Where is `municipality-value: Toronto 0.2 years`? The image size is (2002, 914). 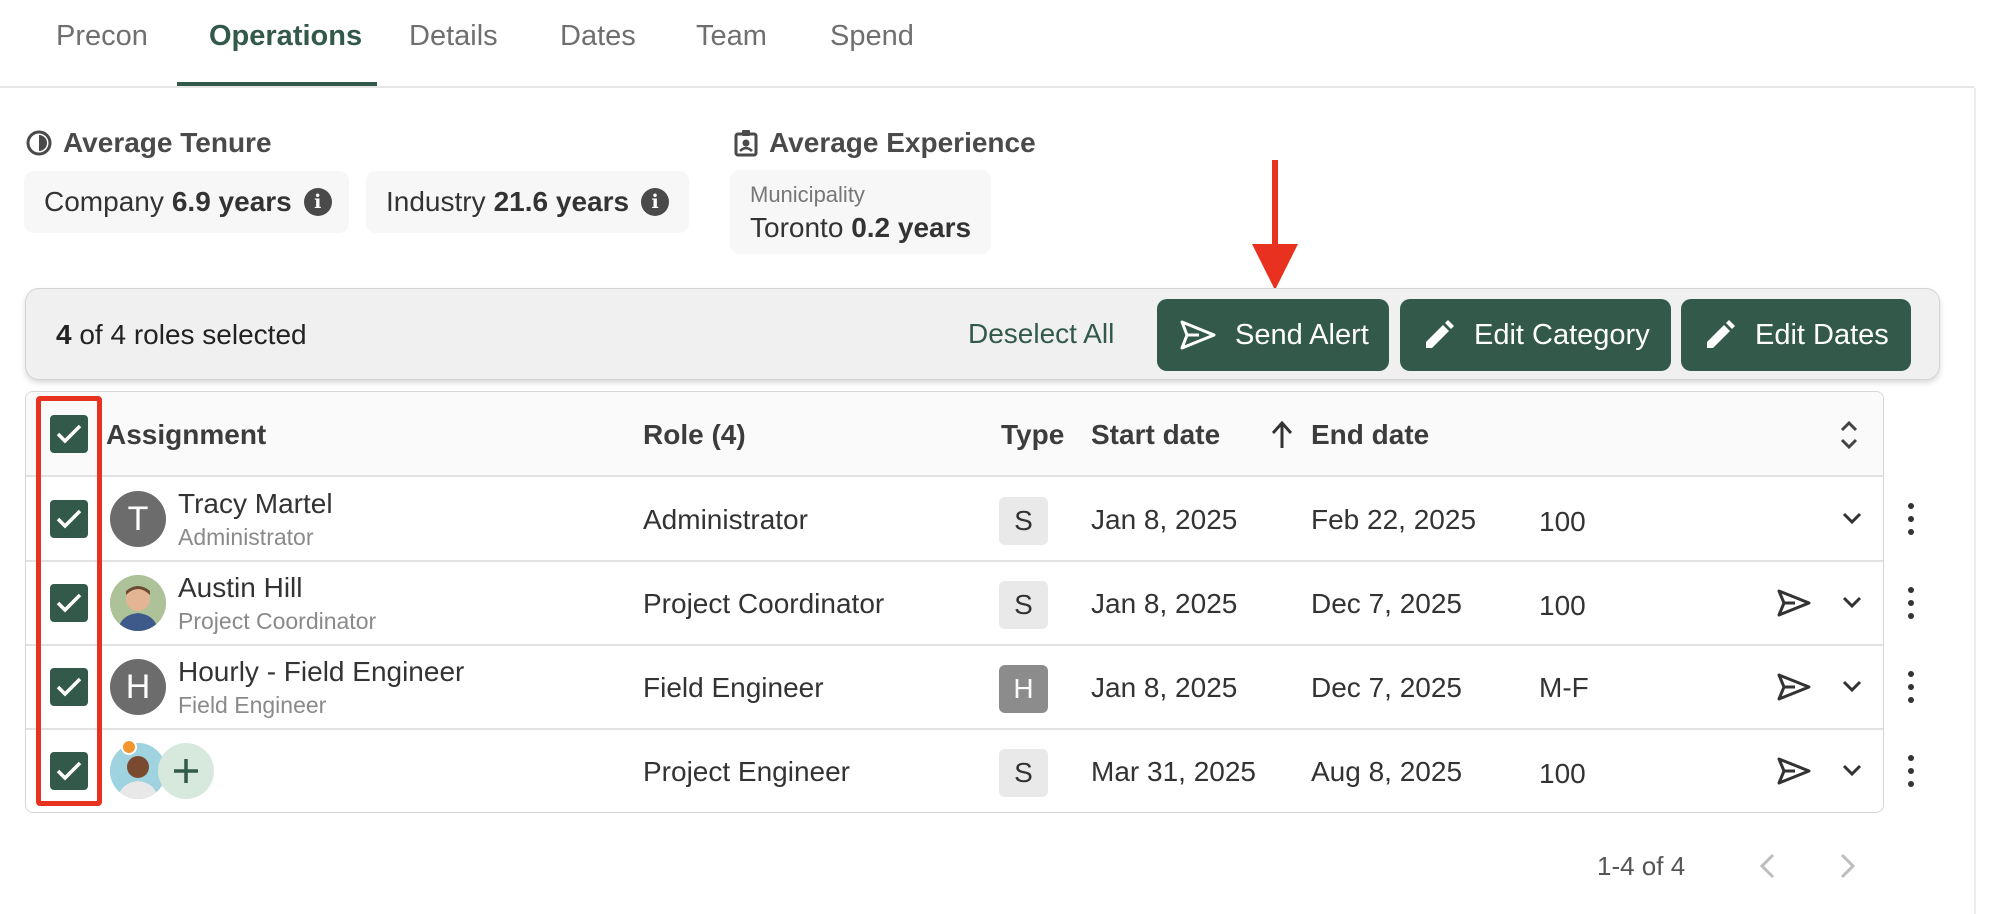 municipality-value: Toronto 0.2 years is located at coordinates (860, 228).